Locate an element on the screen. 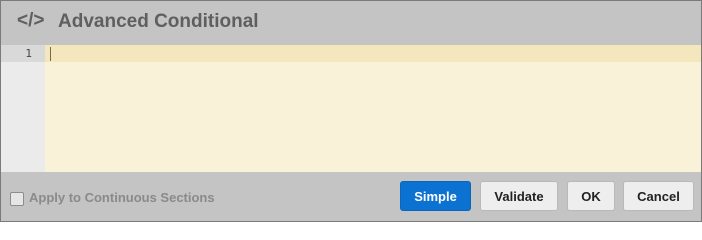 Image resolution: width=702 pixels, height=240 pixels. ok-button: OK is located at coordinates (591, 196).